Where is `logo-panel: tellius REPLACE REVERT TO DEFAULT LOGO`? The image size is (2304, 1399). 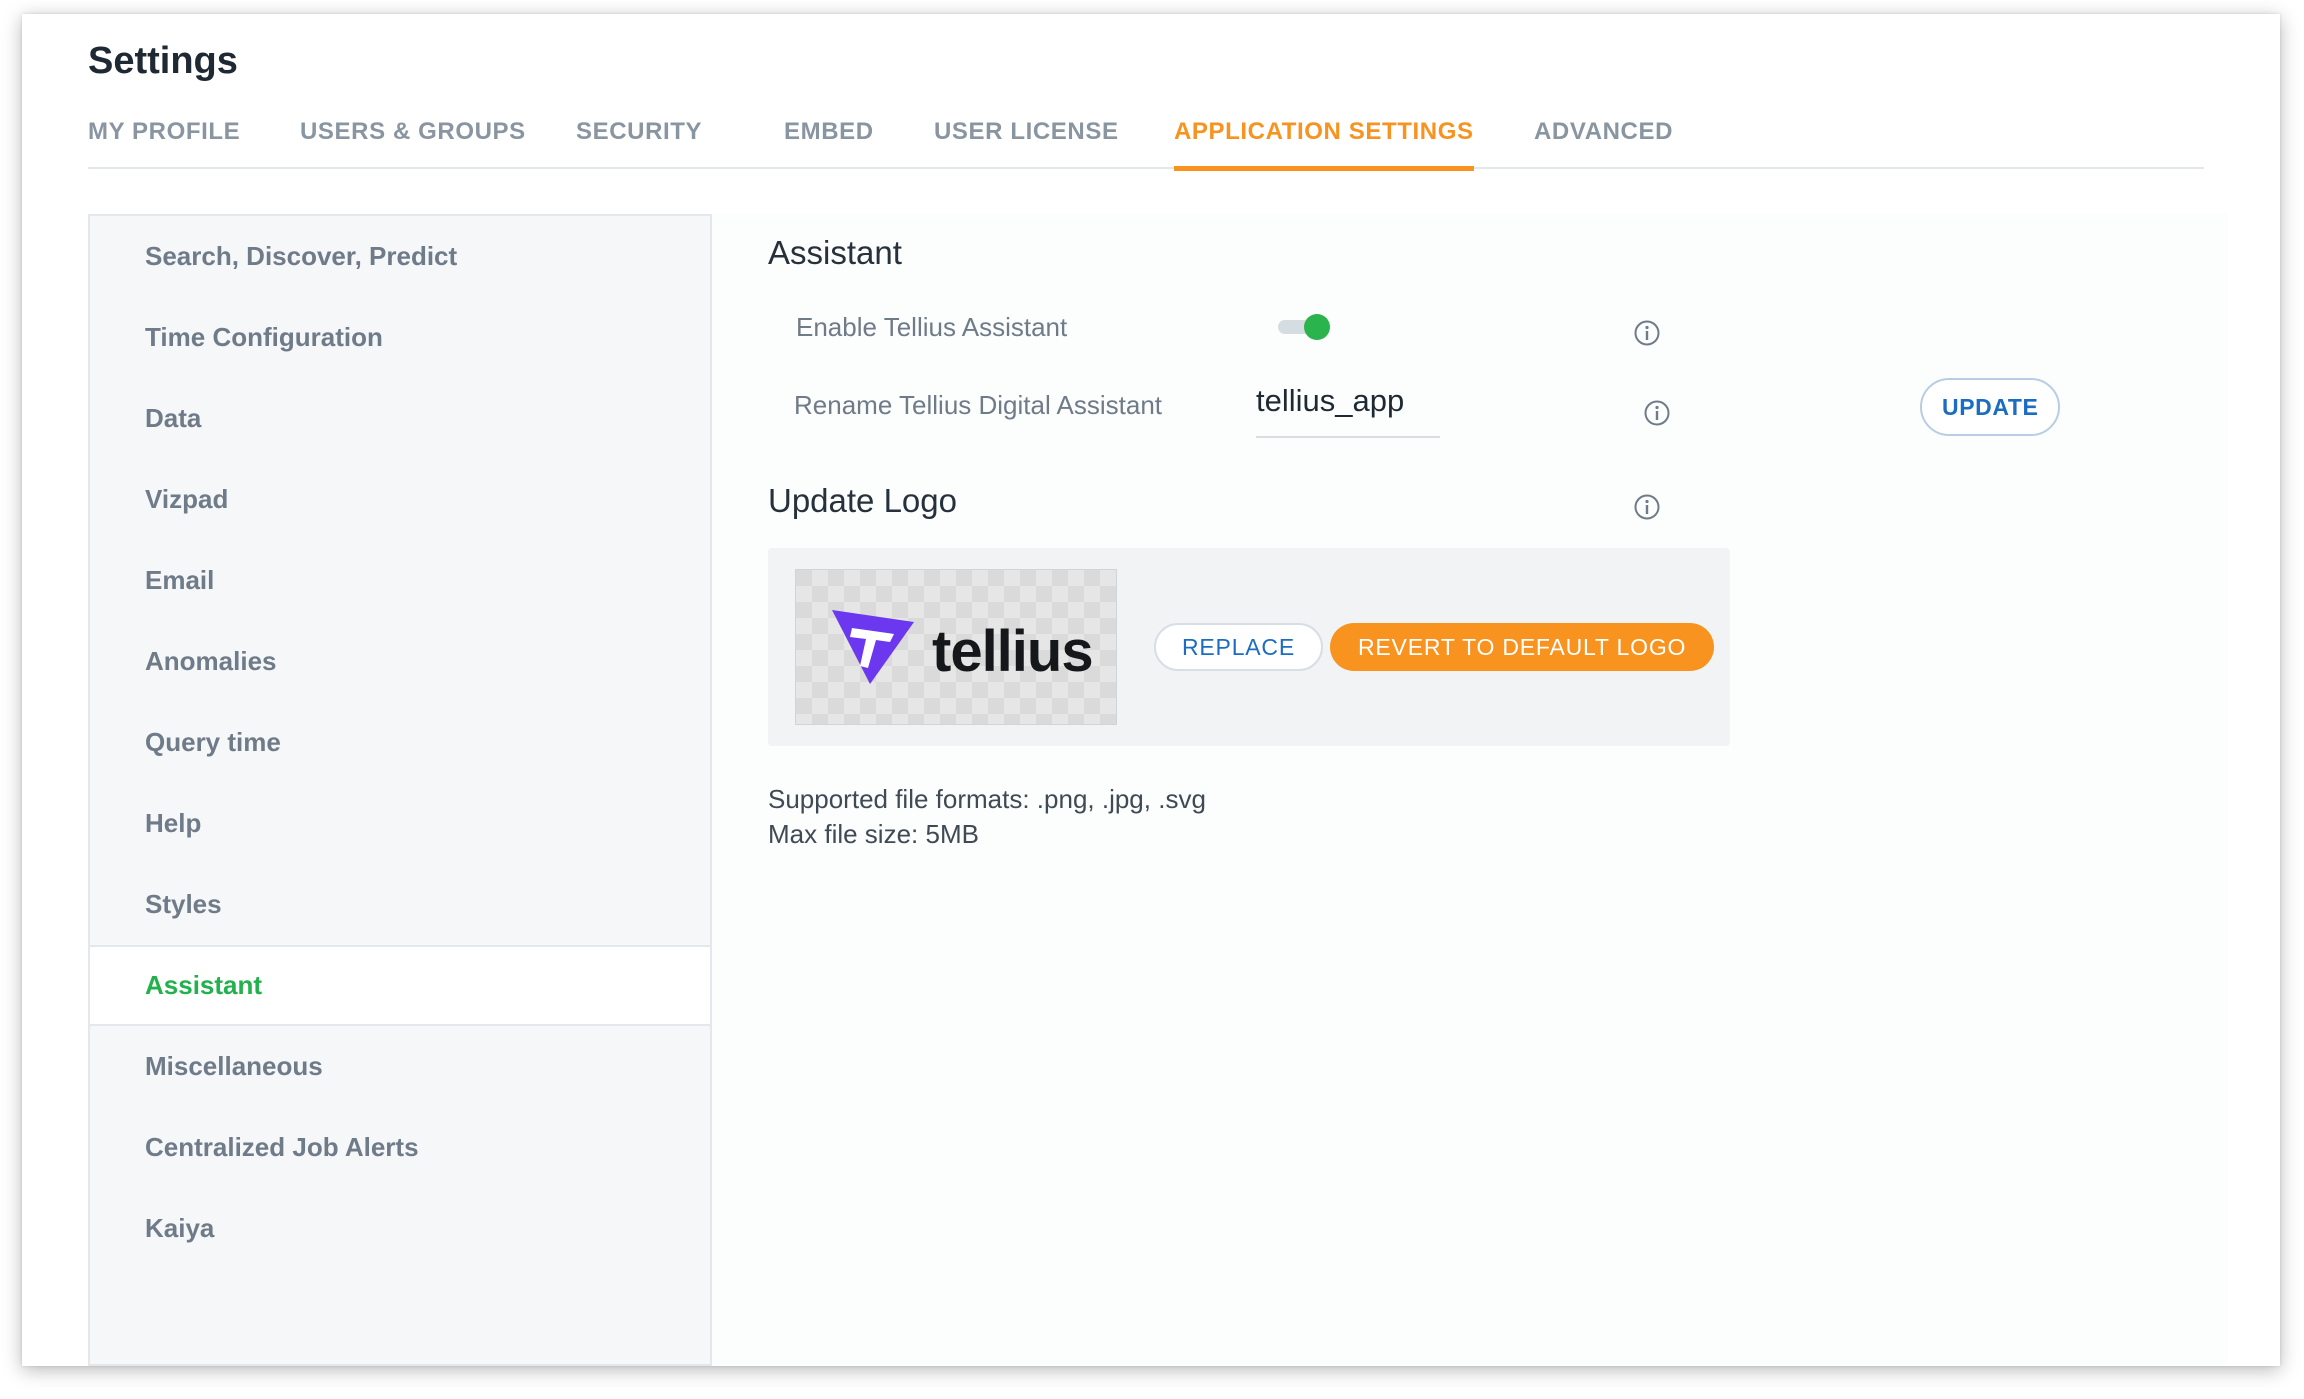 logo-panel: tellius REPLACE REVERT TO DEFAULT LOGO is located at coordinates (1249, 647).